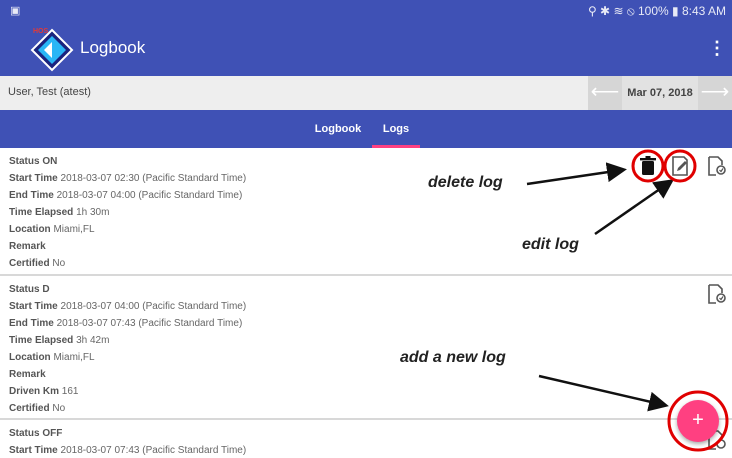 Image resolution: width=732 pixels, height=458 pixels. Describe the element at coordinates (93, 340) in the screenshot. I see `log-elapsed: 3h 42m` at that location.